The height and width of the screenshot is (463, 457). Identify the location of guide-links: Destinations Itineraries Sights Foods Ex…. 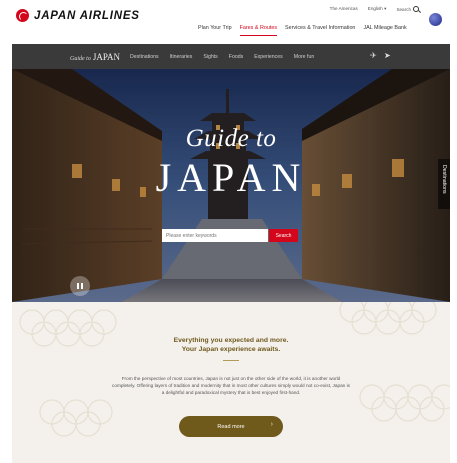
(222, 57).